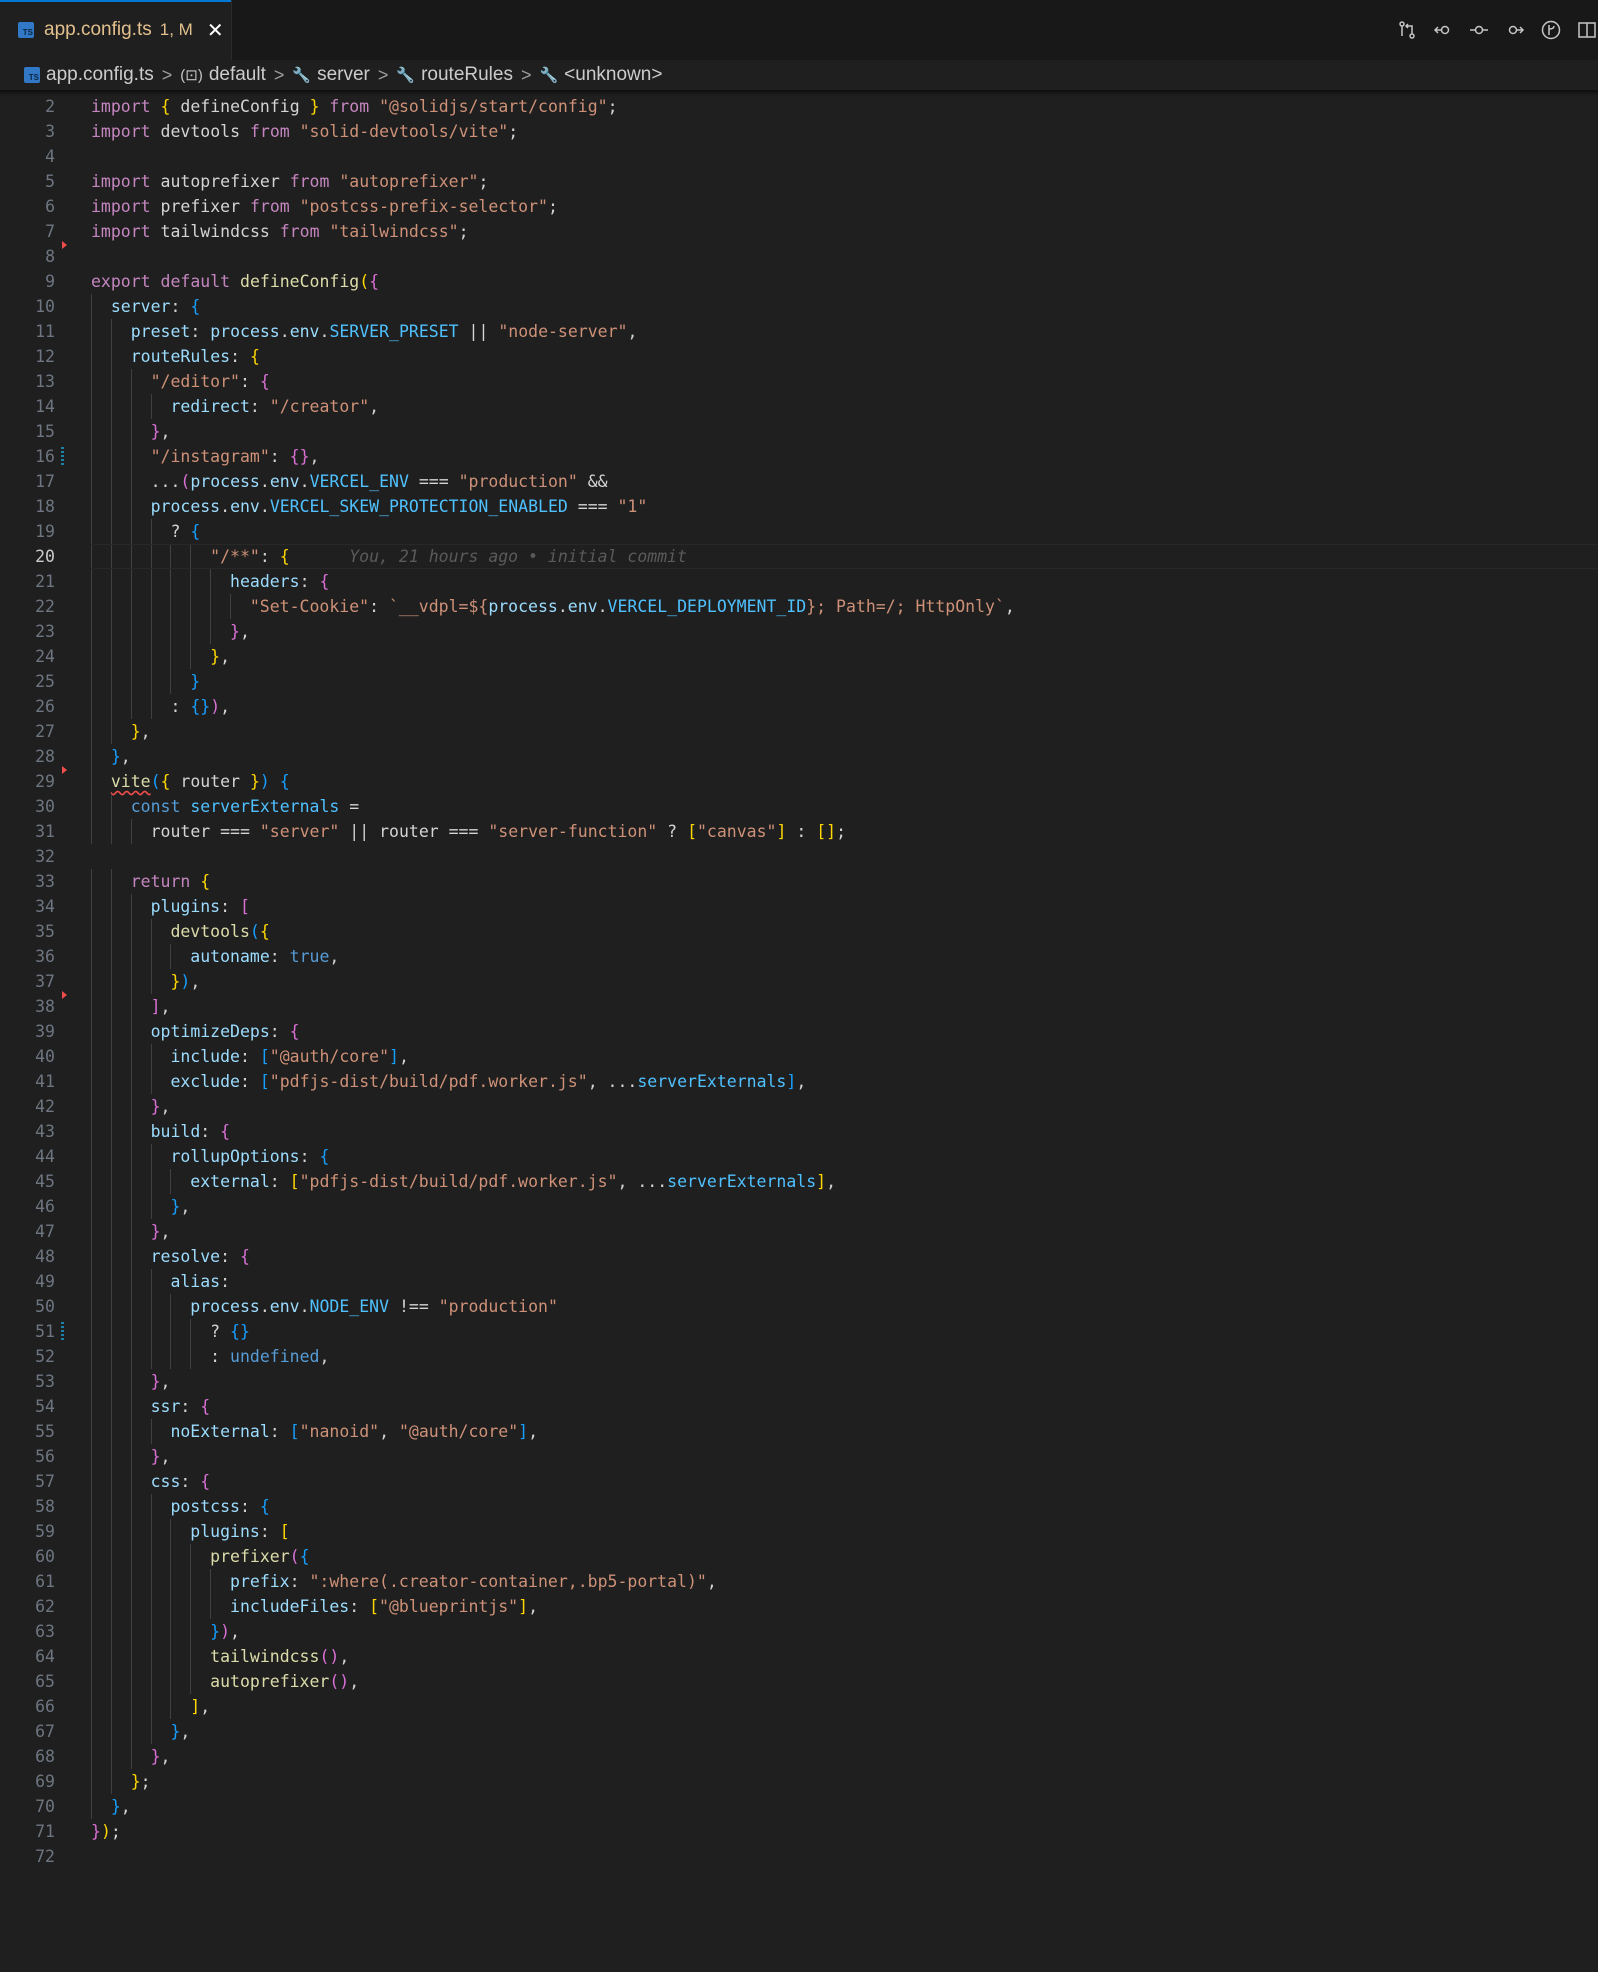  I want to click on code-line: 13 "/editor": {, so click(799, 381).